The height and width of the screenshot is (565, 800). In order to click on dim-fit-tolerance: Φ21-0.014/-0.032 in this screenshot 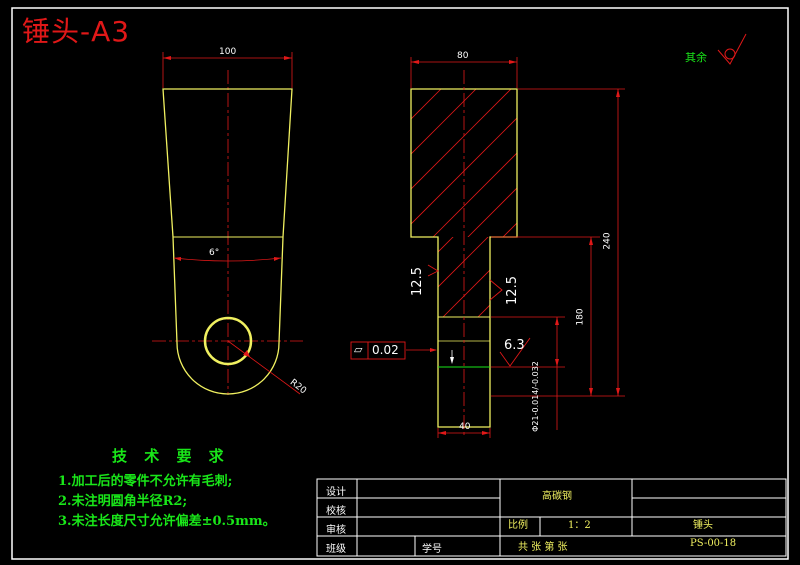, I will do `click(535, 396)`.